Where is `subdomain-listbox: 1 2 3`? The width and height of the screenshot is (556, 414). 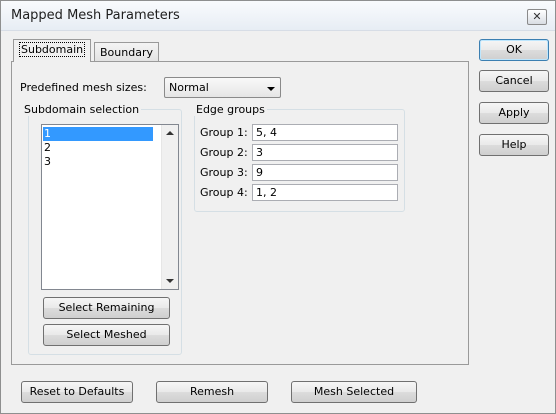 subdomain-listbox: 1 2 3 is located at coordinates (110, 207).